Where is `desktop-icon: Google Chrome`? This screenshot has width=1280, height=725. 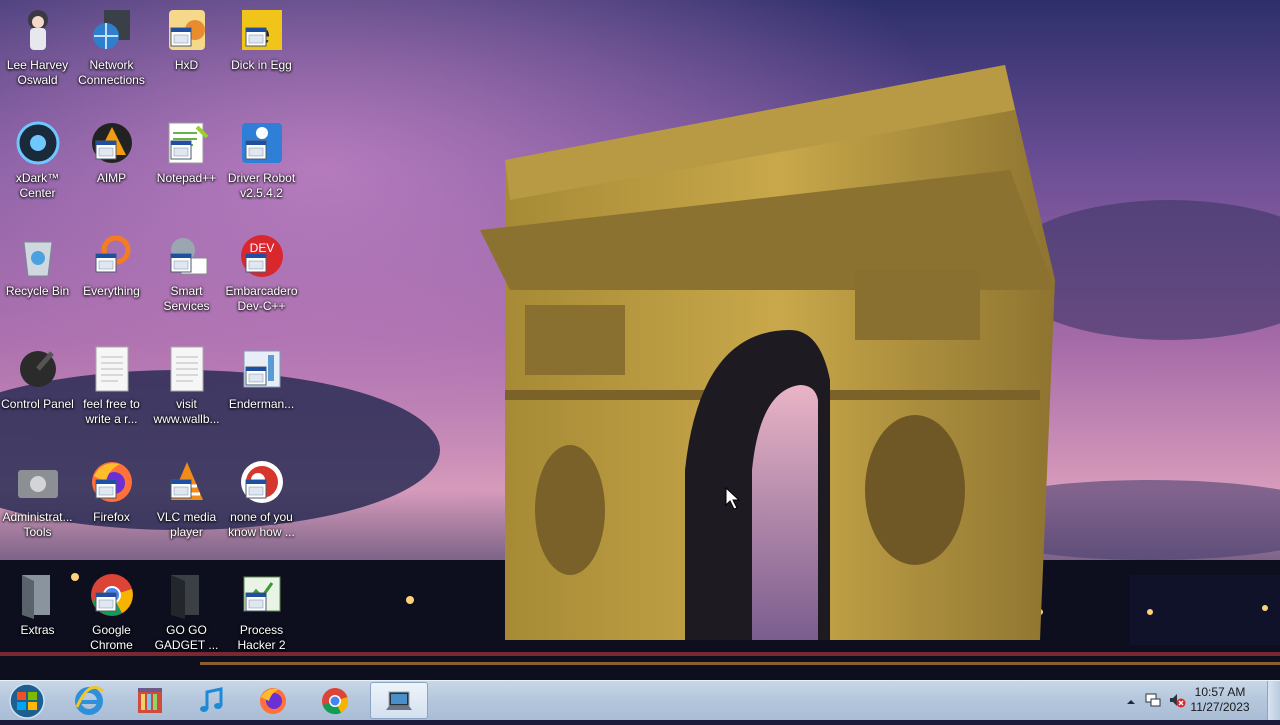 desktop-icon: Google Chrome is located at coordinates (111, 621).